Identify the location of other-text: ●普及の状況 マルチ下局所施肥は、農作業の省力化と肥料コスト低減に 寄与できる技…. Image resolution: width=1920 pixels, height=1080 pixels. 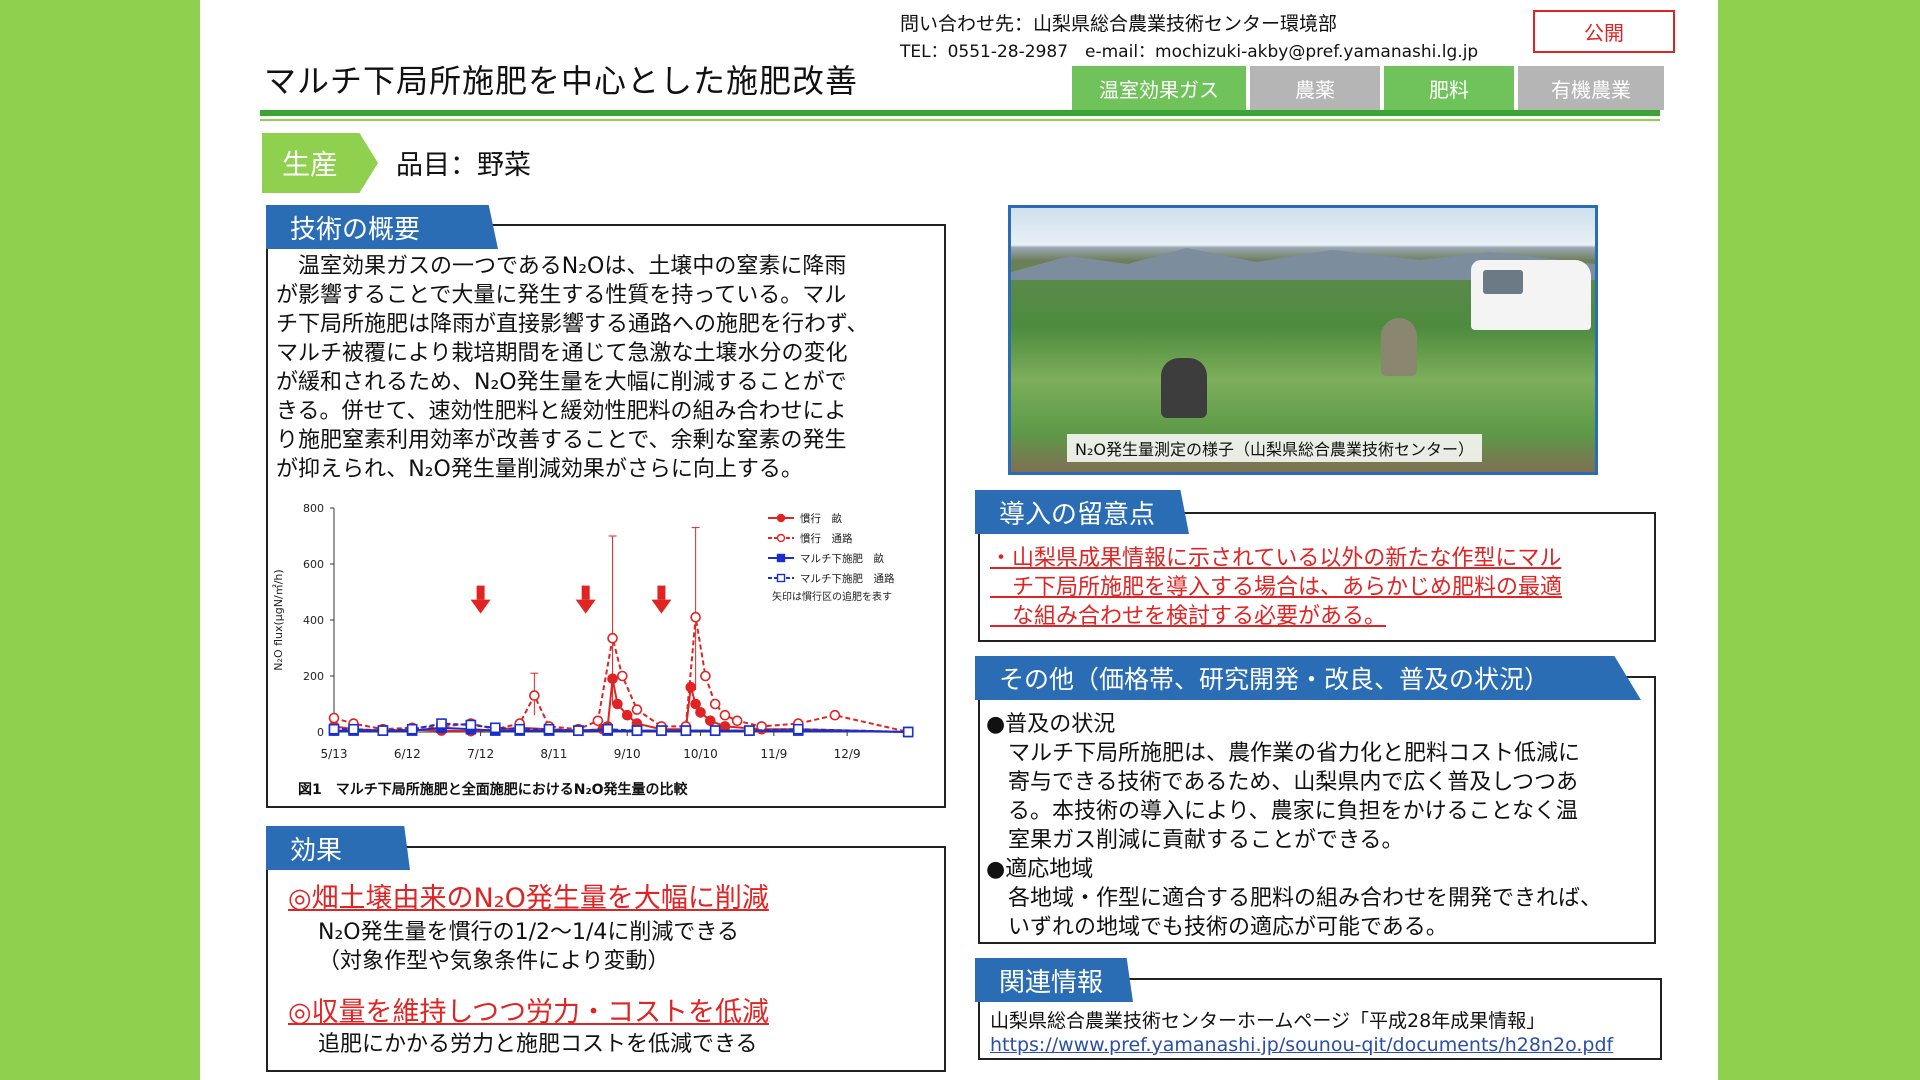
(1318, 826).